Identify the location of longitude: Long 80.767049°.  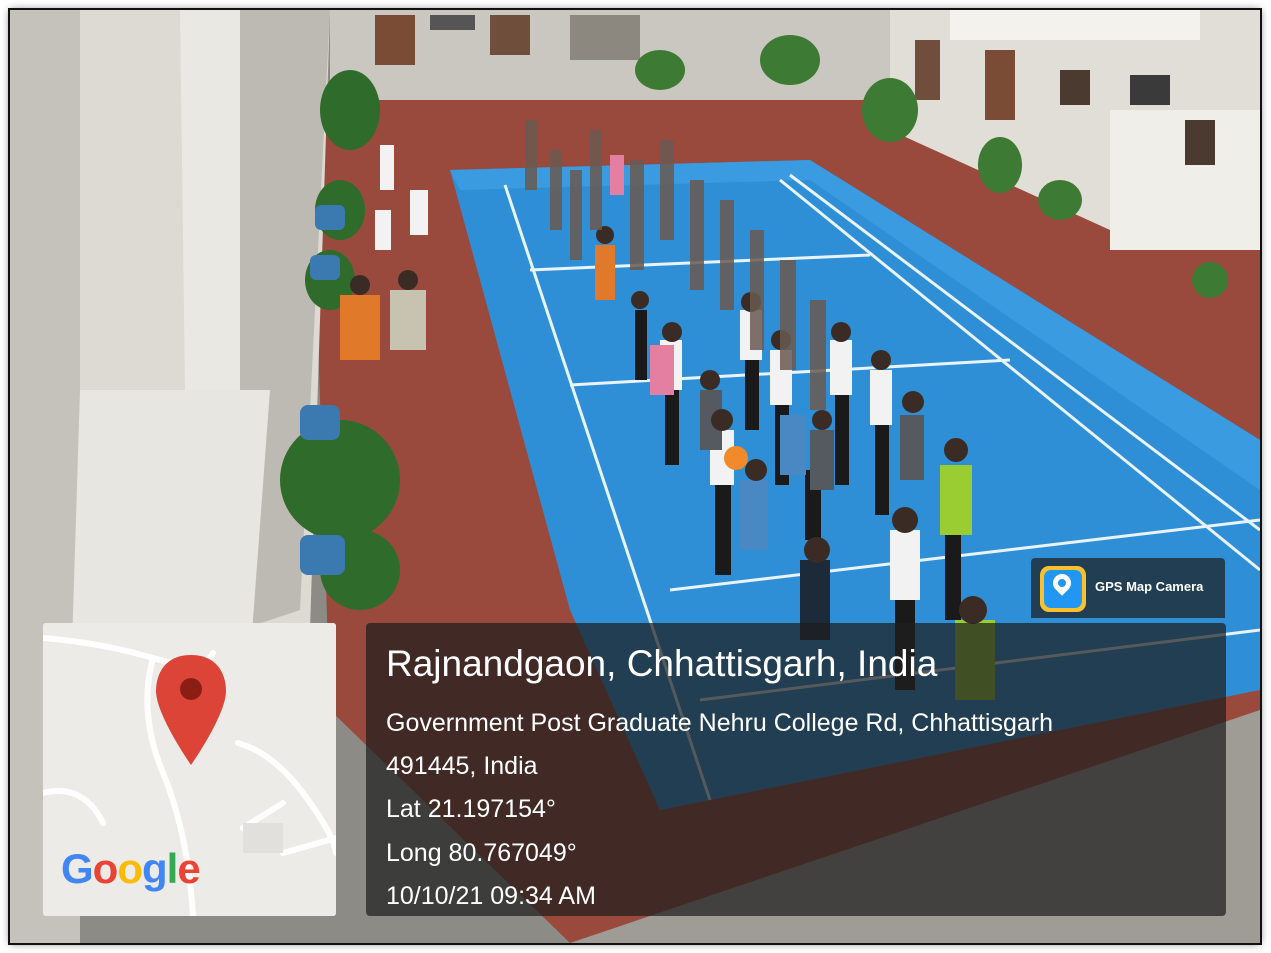
(481, 853).